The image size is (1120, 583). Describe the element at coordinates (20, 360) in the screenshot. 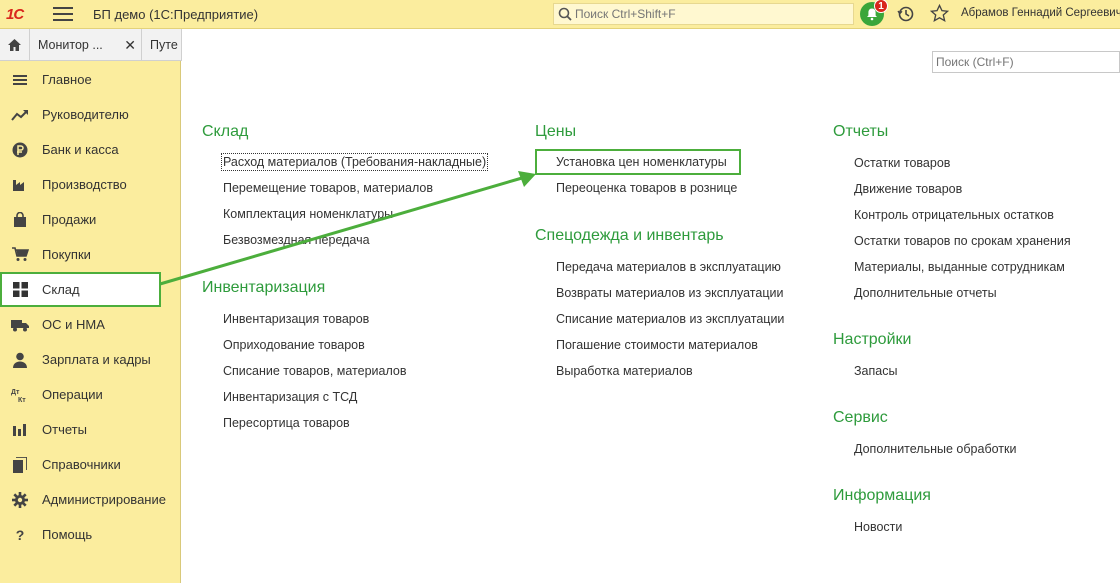

I see `person-icon` at that location.